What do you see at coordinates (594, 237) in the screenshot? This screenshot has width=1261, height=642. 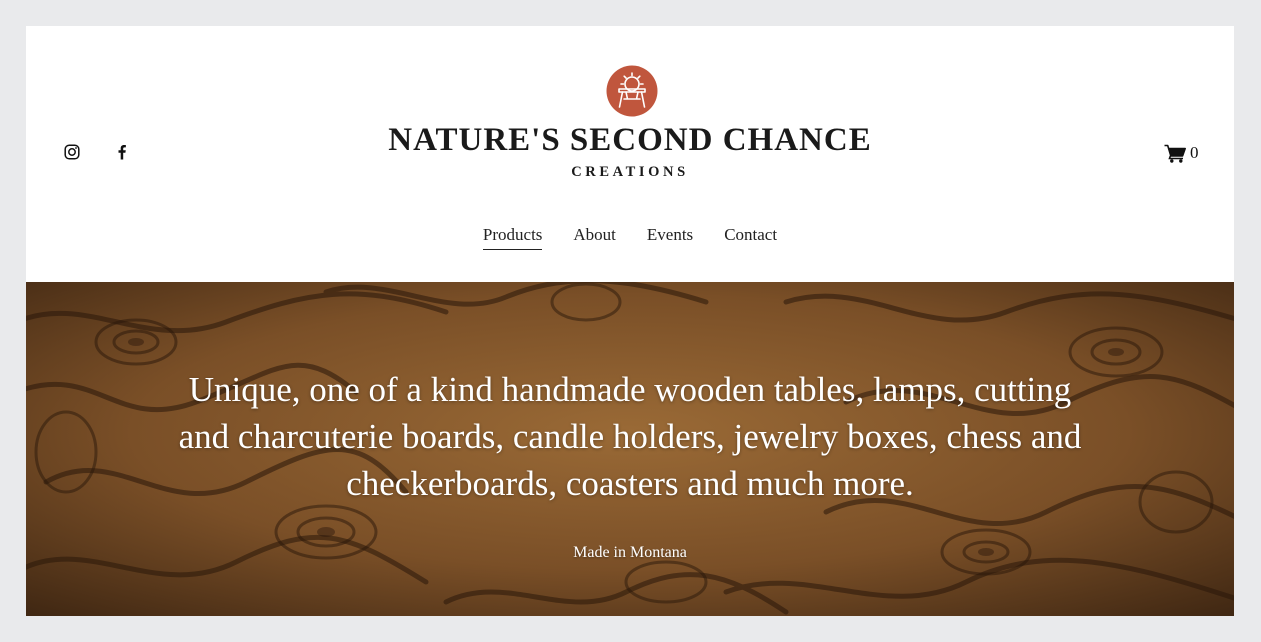 I see `nav-item-about: About` at bounding box center [594, 237].